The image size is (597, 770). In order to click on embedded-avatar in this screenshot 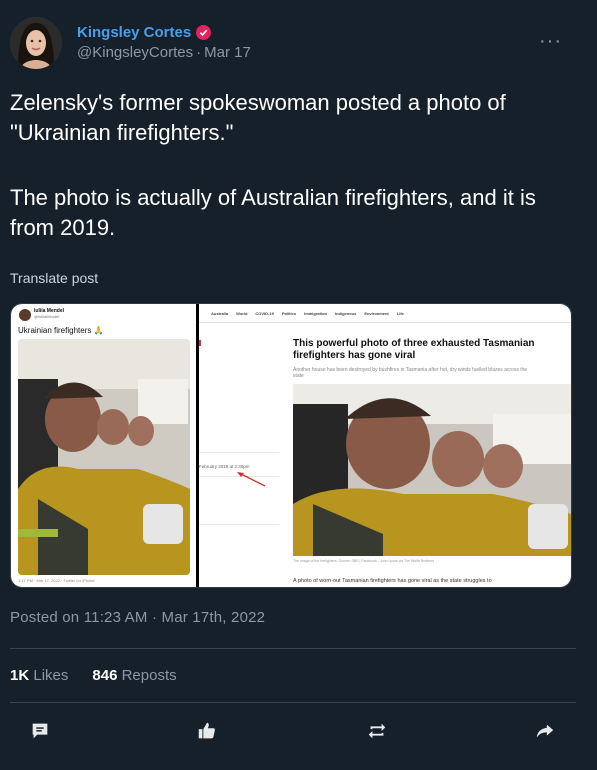, I will do `click(25, 315)`.